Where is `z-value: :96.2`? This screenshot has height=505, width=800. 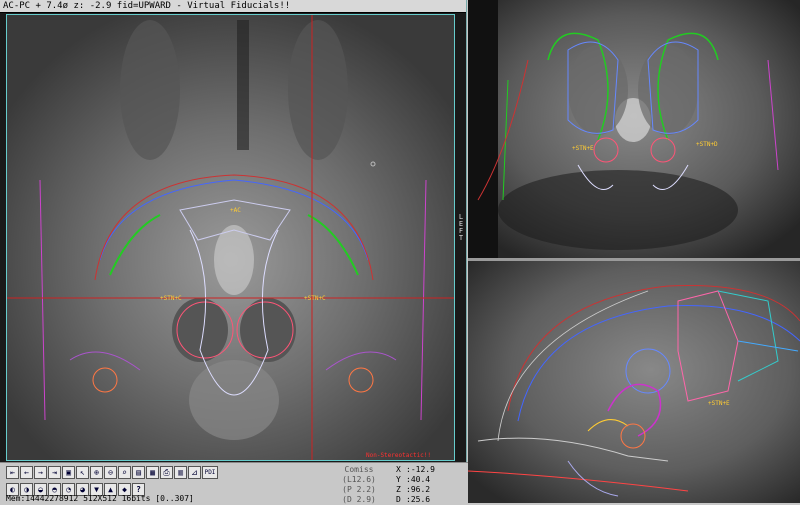
z-value: :96.2 is located at coordinates (418, 489).